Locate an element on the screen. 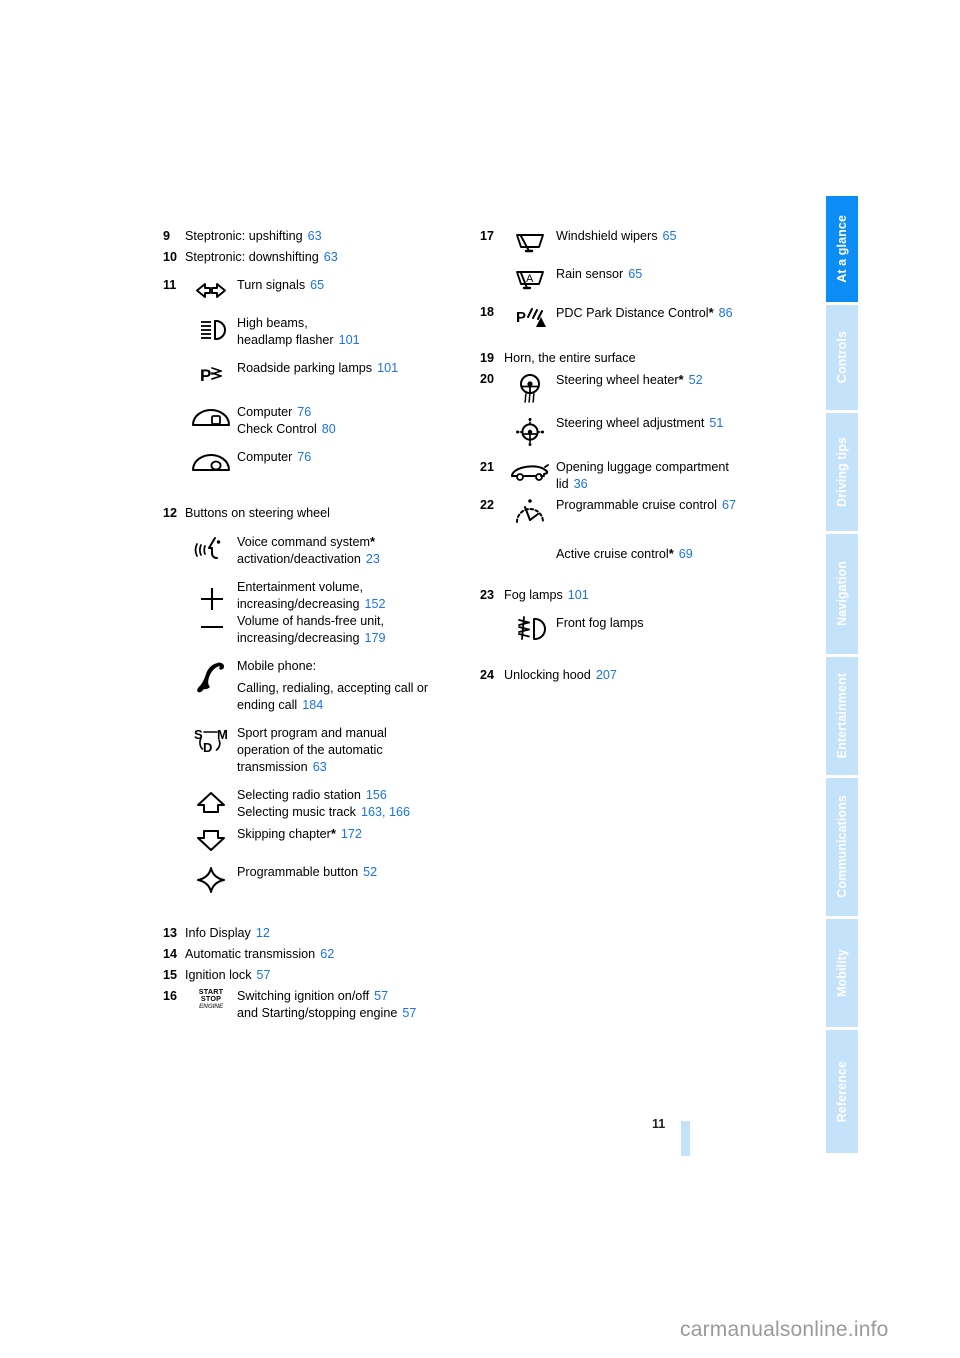 This screenshot has height=1358, width=960. tab-label: Communications is located at coordinates (842, 847).